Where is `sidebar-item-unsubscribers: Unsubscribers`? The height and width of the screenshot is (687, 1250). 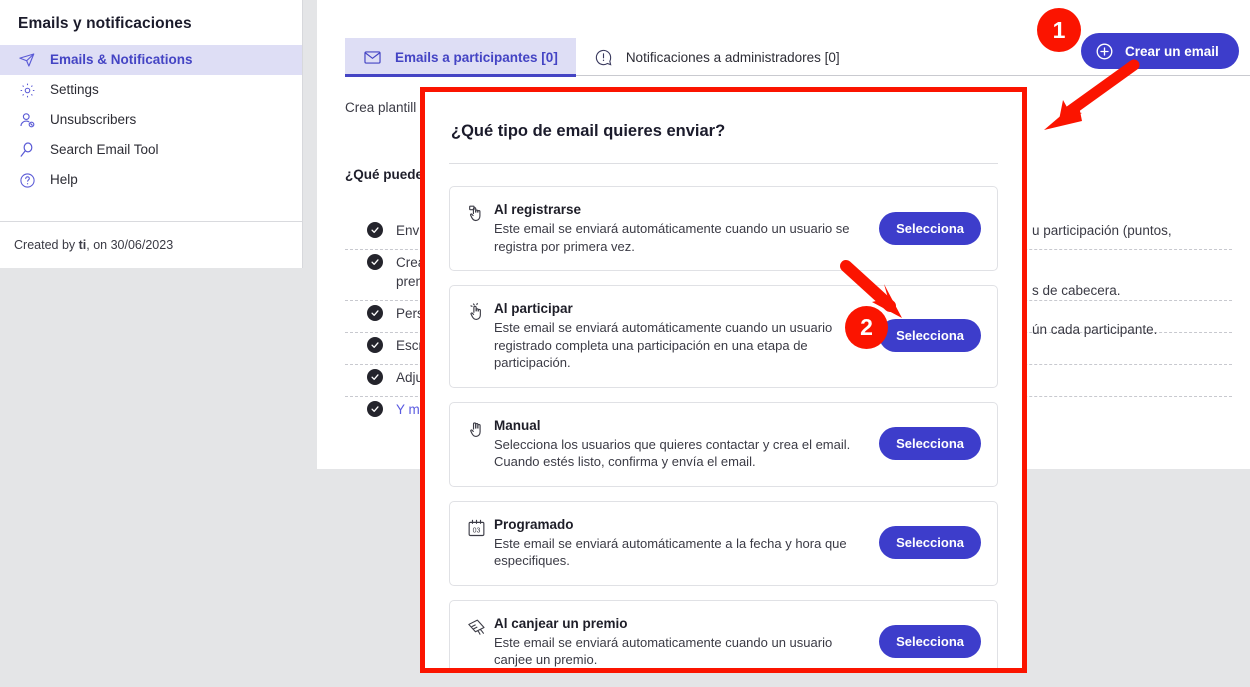
sidebar-item-unsubscribers: Unsubscribers is located at coordinates (151, 120).